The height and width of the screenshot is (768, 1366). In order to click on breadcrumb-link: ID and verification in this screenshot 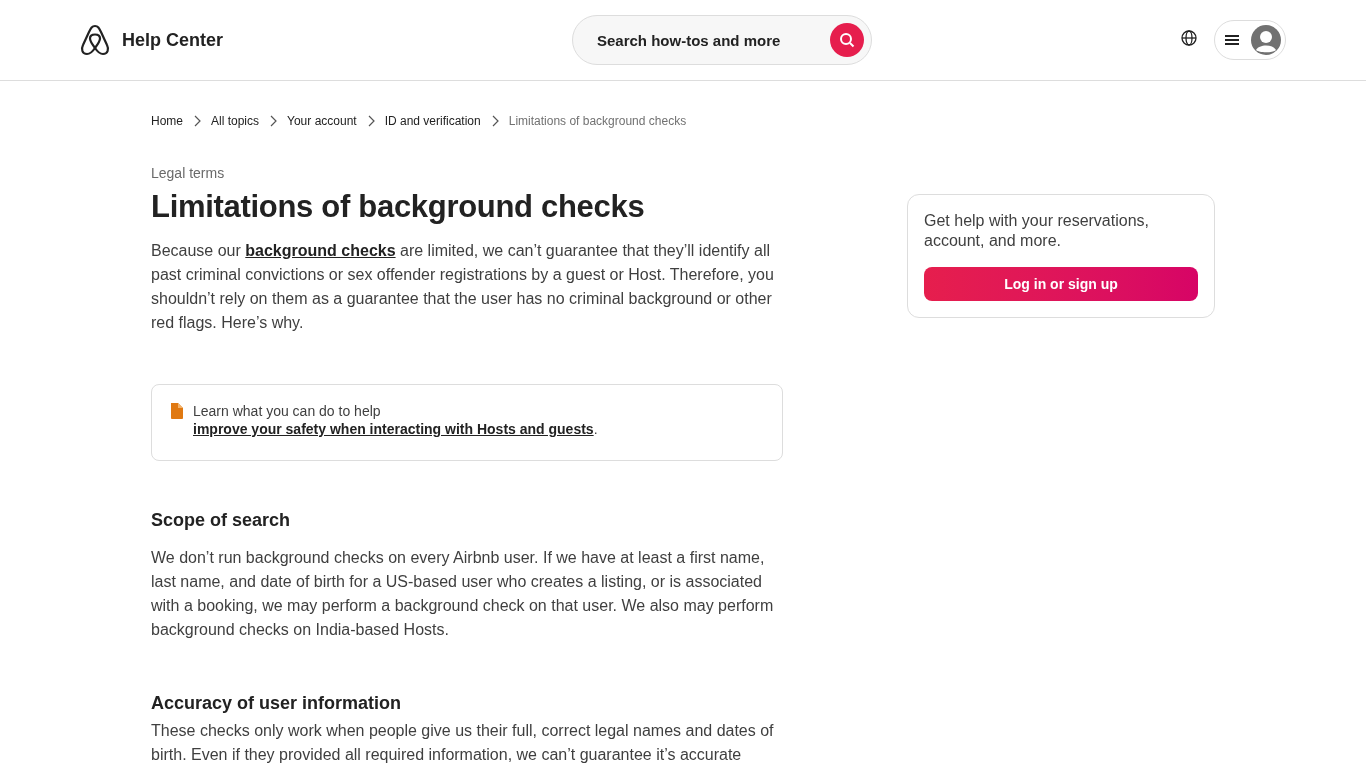, I will do `click(432, 121)`.